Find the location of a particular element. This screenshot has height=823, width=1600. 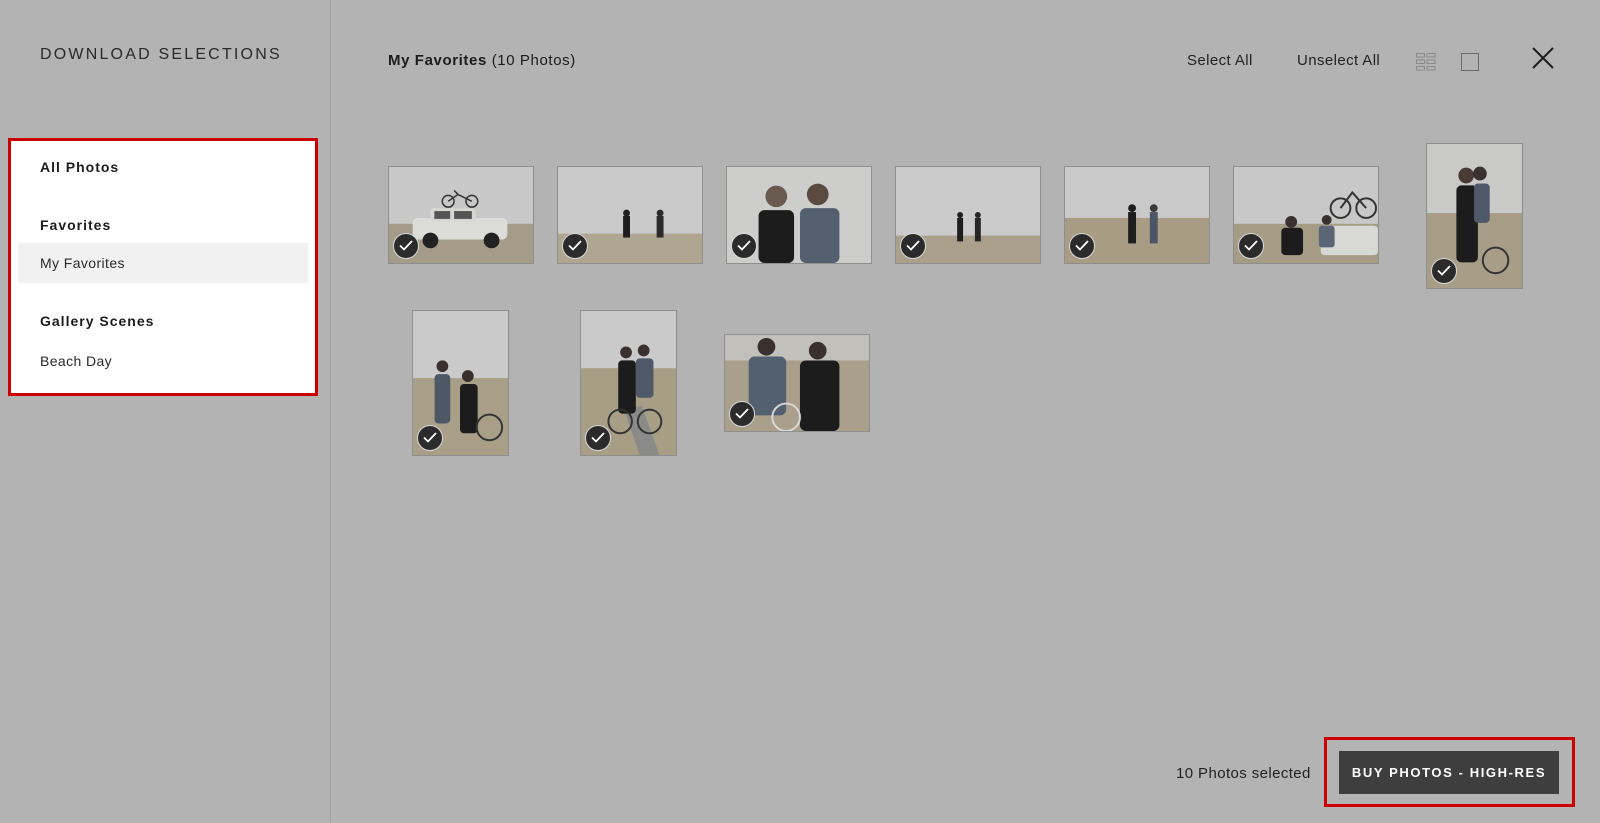

buy-photos-button: BUY PHOTOS - HIGH-RES is located at coordinates (1449, 772).